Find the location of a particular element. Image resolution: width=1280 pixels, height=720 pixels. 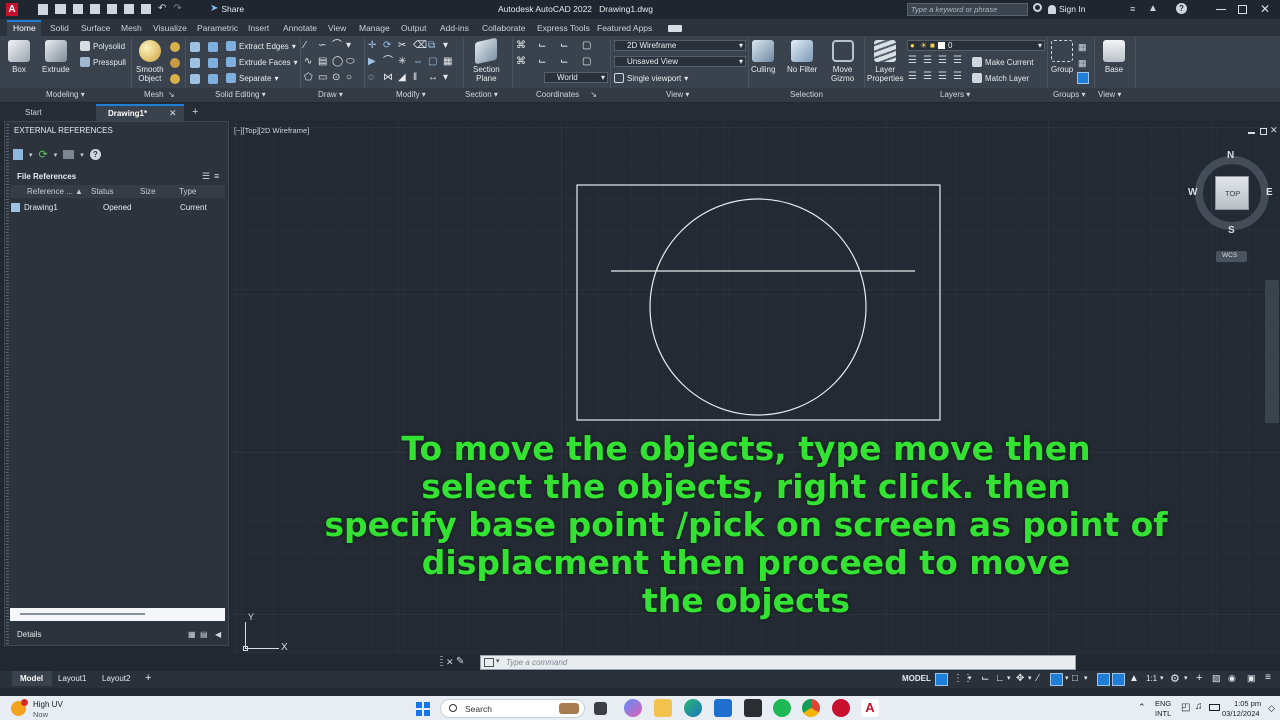

object-snap-tracking-icon: ∕ is located at coordinates (1038, 678).